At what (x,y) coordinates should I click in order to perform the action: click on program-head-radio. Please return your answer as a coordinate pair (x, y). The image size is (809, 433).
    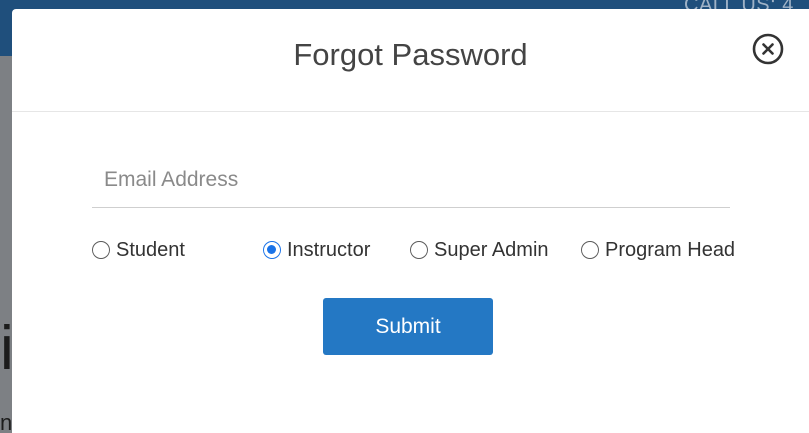
    Looking at the image, I should click on (590, 250).